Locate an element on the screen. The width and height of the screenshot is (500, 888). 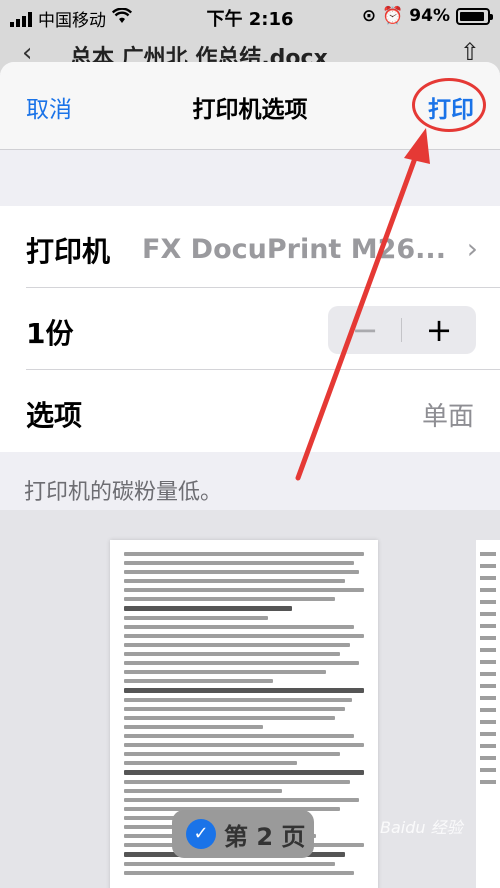
printer-label: 打印机 is located at coordinates (68, 251).